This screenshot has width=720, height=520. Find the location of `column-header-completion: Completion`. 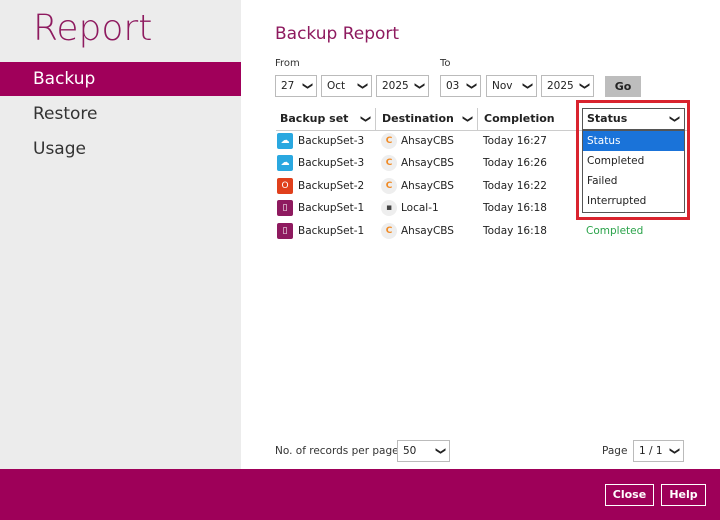

column-header-completion: Completion is located at coordinates (529, 119).